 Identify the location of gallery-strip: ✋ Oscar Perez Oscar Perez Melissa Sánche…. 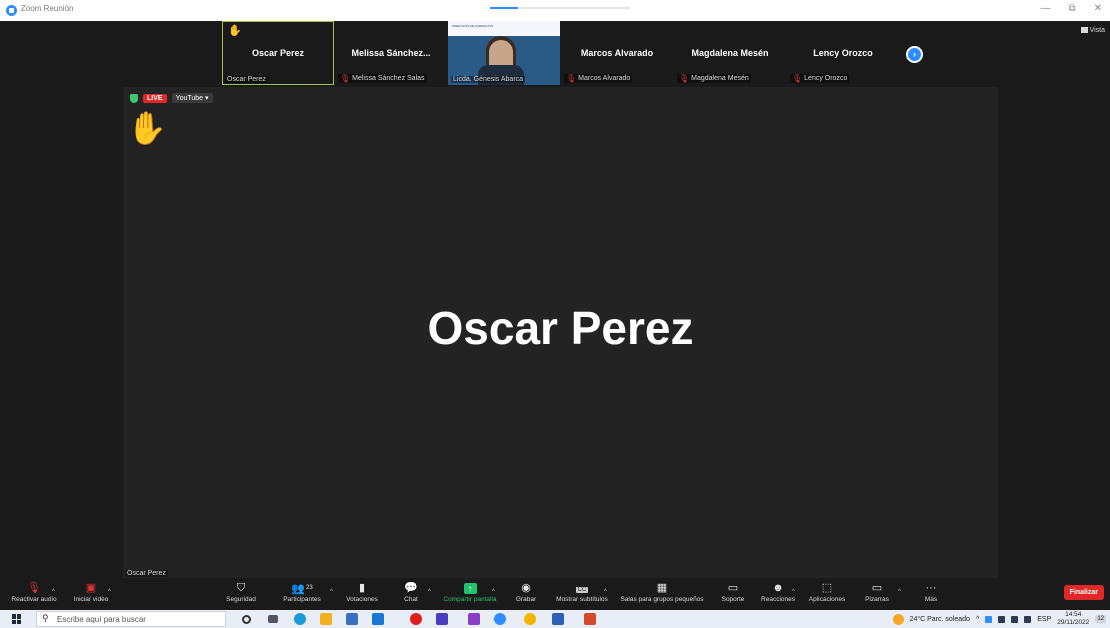
(561, 53).